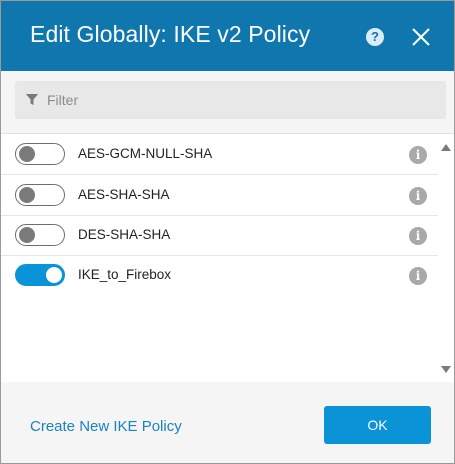 The height and width of the screenshot is (464, 455). What do you see at coordinates (377, 425) in the screenshot?
I see `ok-button: OK` at bounding box center [377, 425].